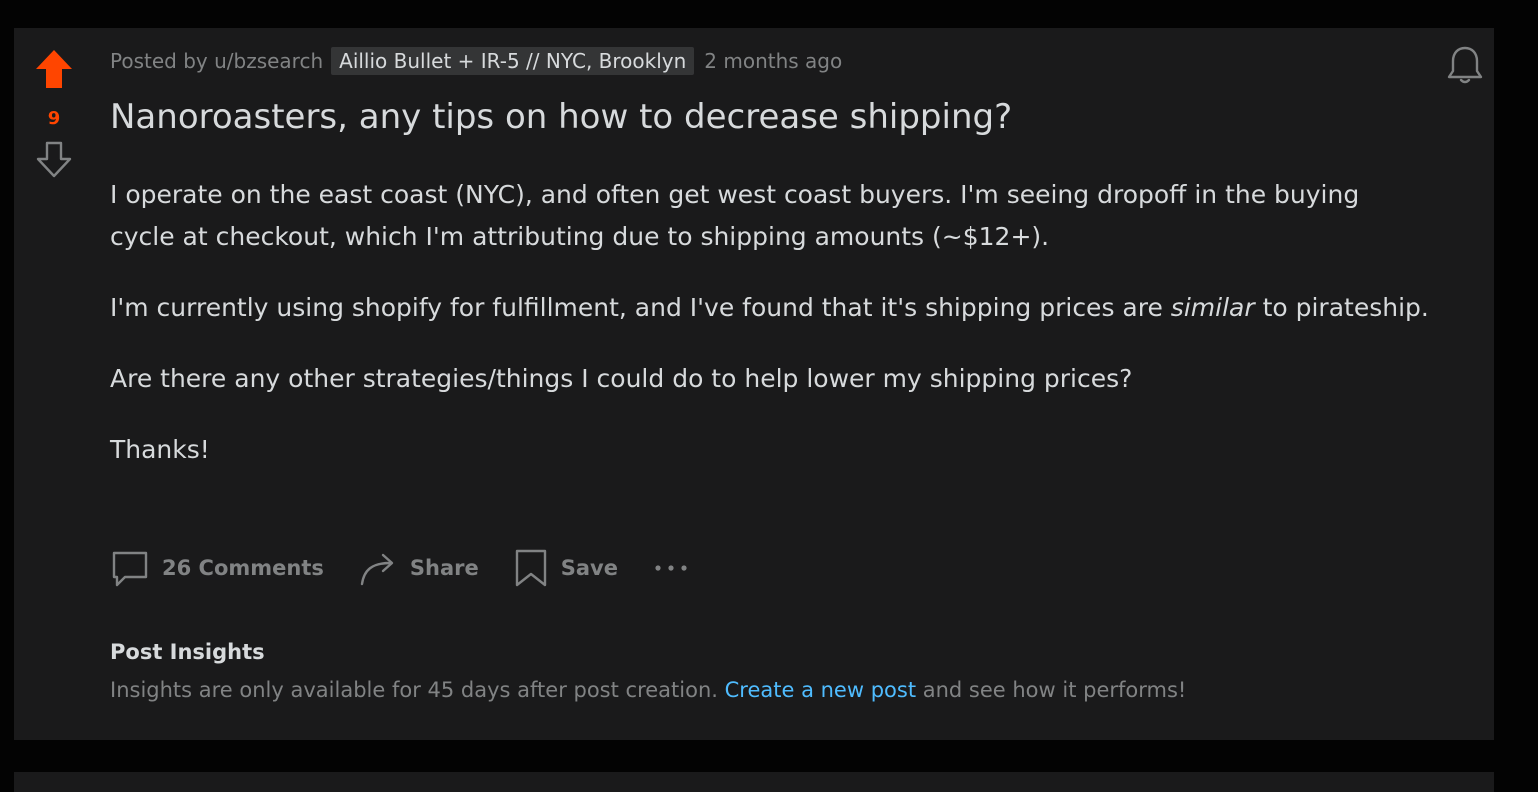  What do you see at coordinates (444, 568) in the screenshot?
I see `share-label: Share` at bounding box center [444, 568].